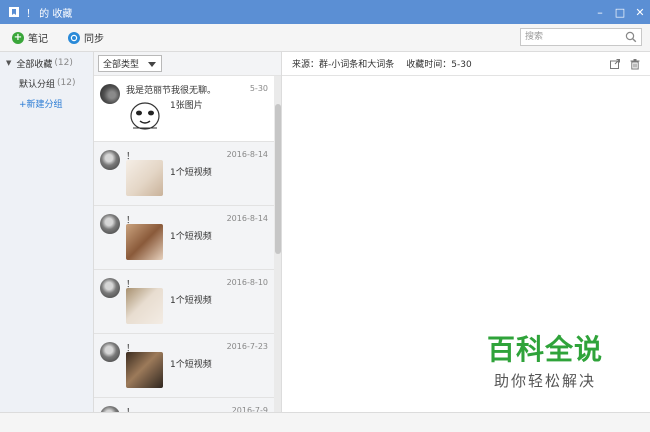 The height and width of the screenshot is (432, 650). Describe the element at coordinates (130, 408) in the screenshot. I see `item-title: ！` at that location.